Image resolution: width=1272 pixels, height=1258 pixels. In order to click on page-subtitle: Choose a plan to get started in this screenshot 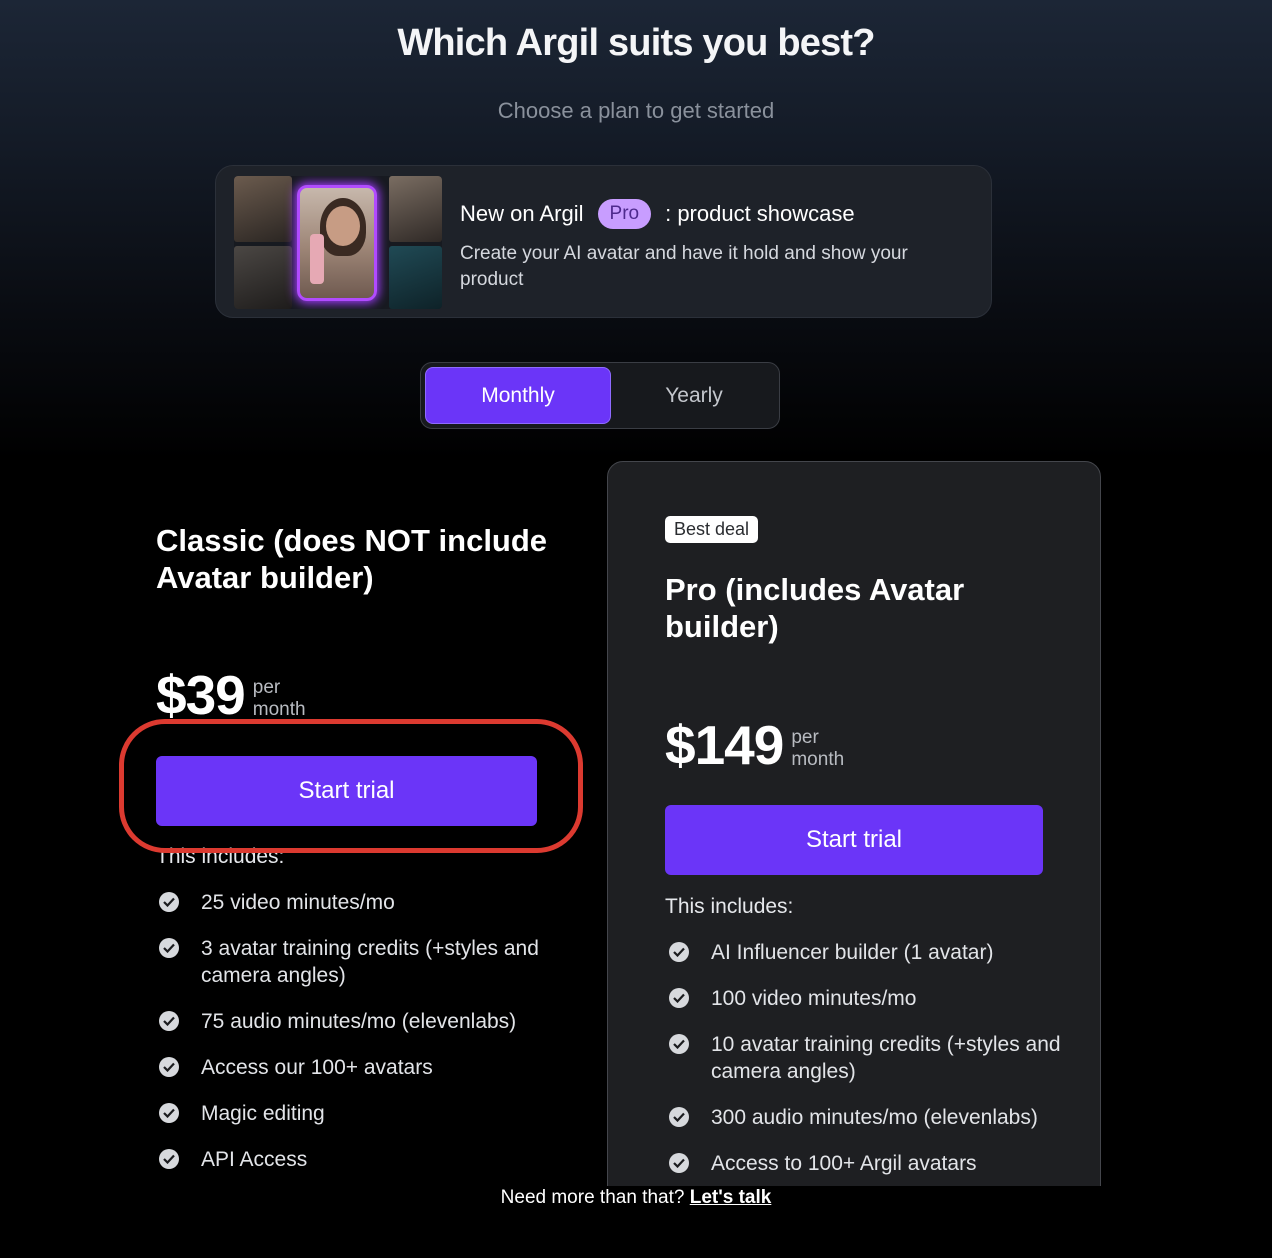, I will do `click(636, 110)`.